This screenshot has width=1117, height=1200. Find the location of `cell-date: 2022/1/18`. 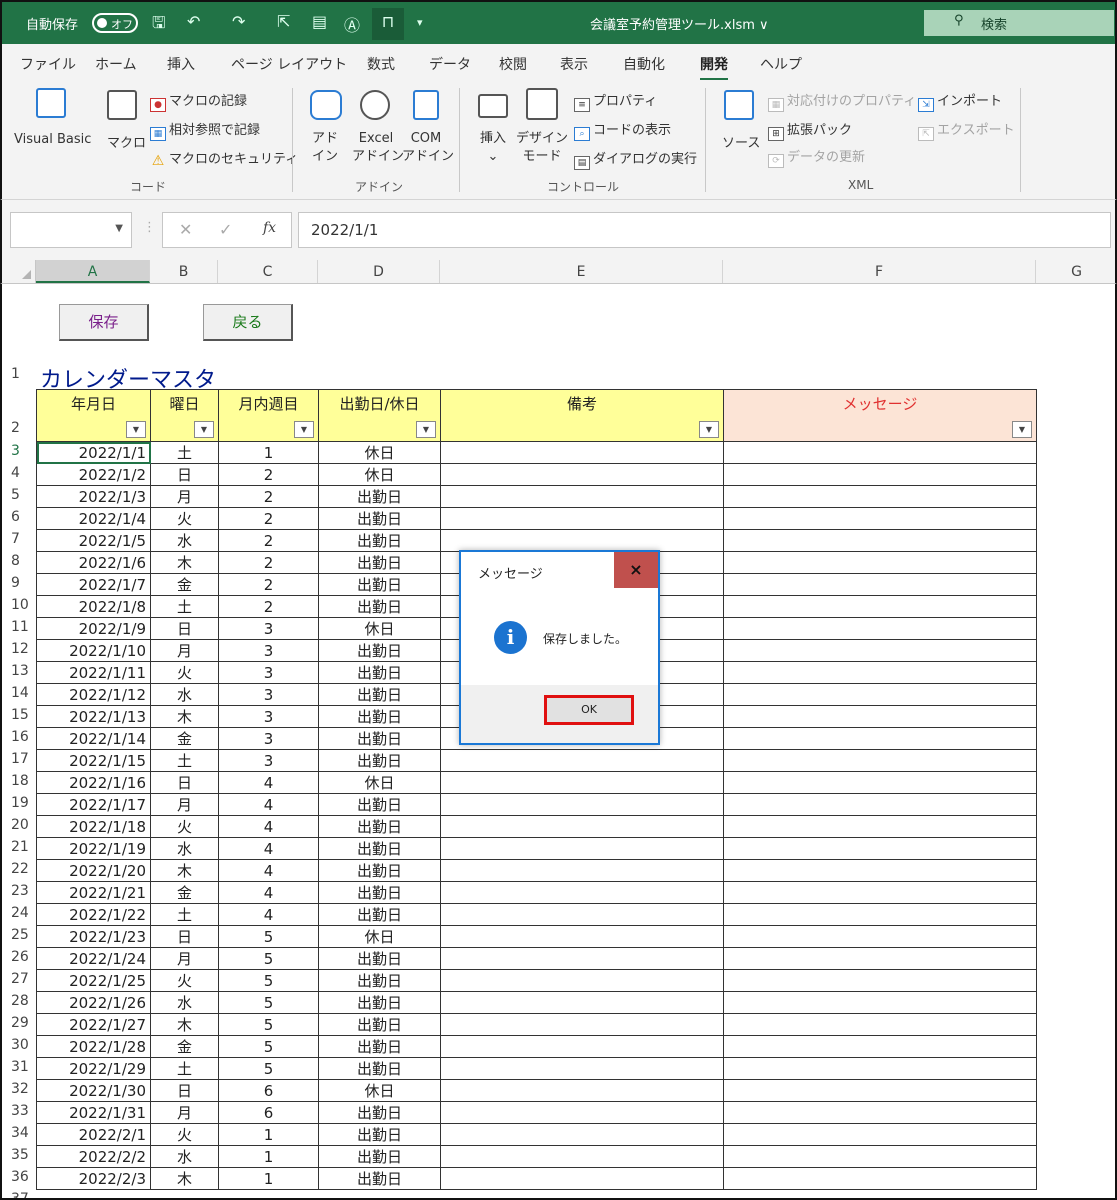

cell-date: 2022/1/18 is located at coordinates (93, 826).